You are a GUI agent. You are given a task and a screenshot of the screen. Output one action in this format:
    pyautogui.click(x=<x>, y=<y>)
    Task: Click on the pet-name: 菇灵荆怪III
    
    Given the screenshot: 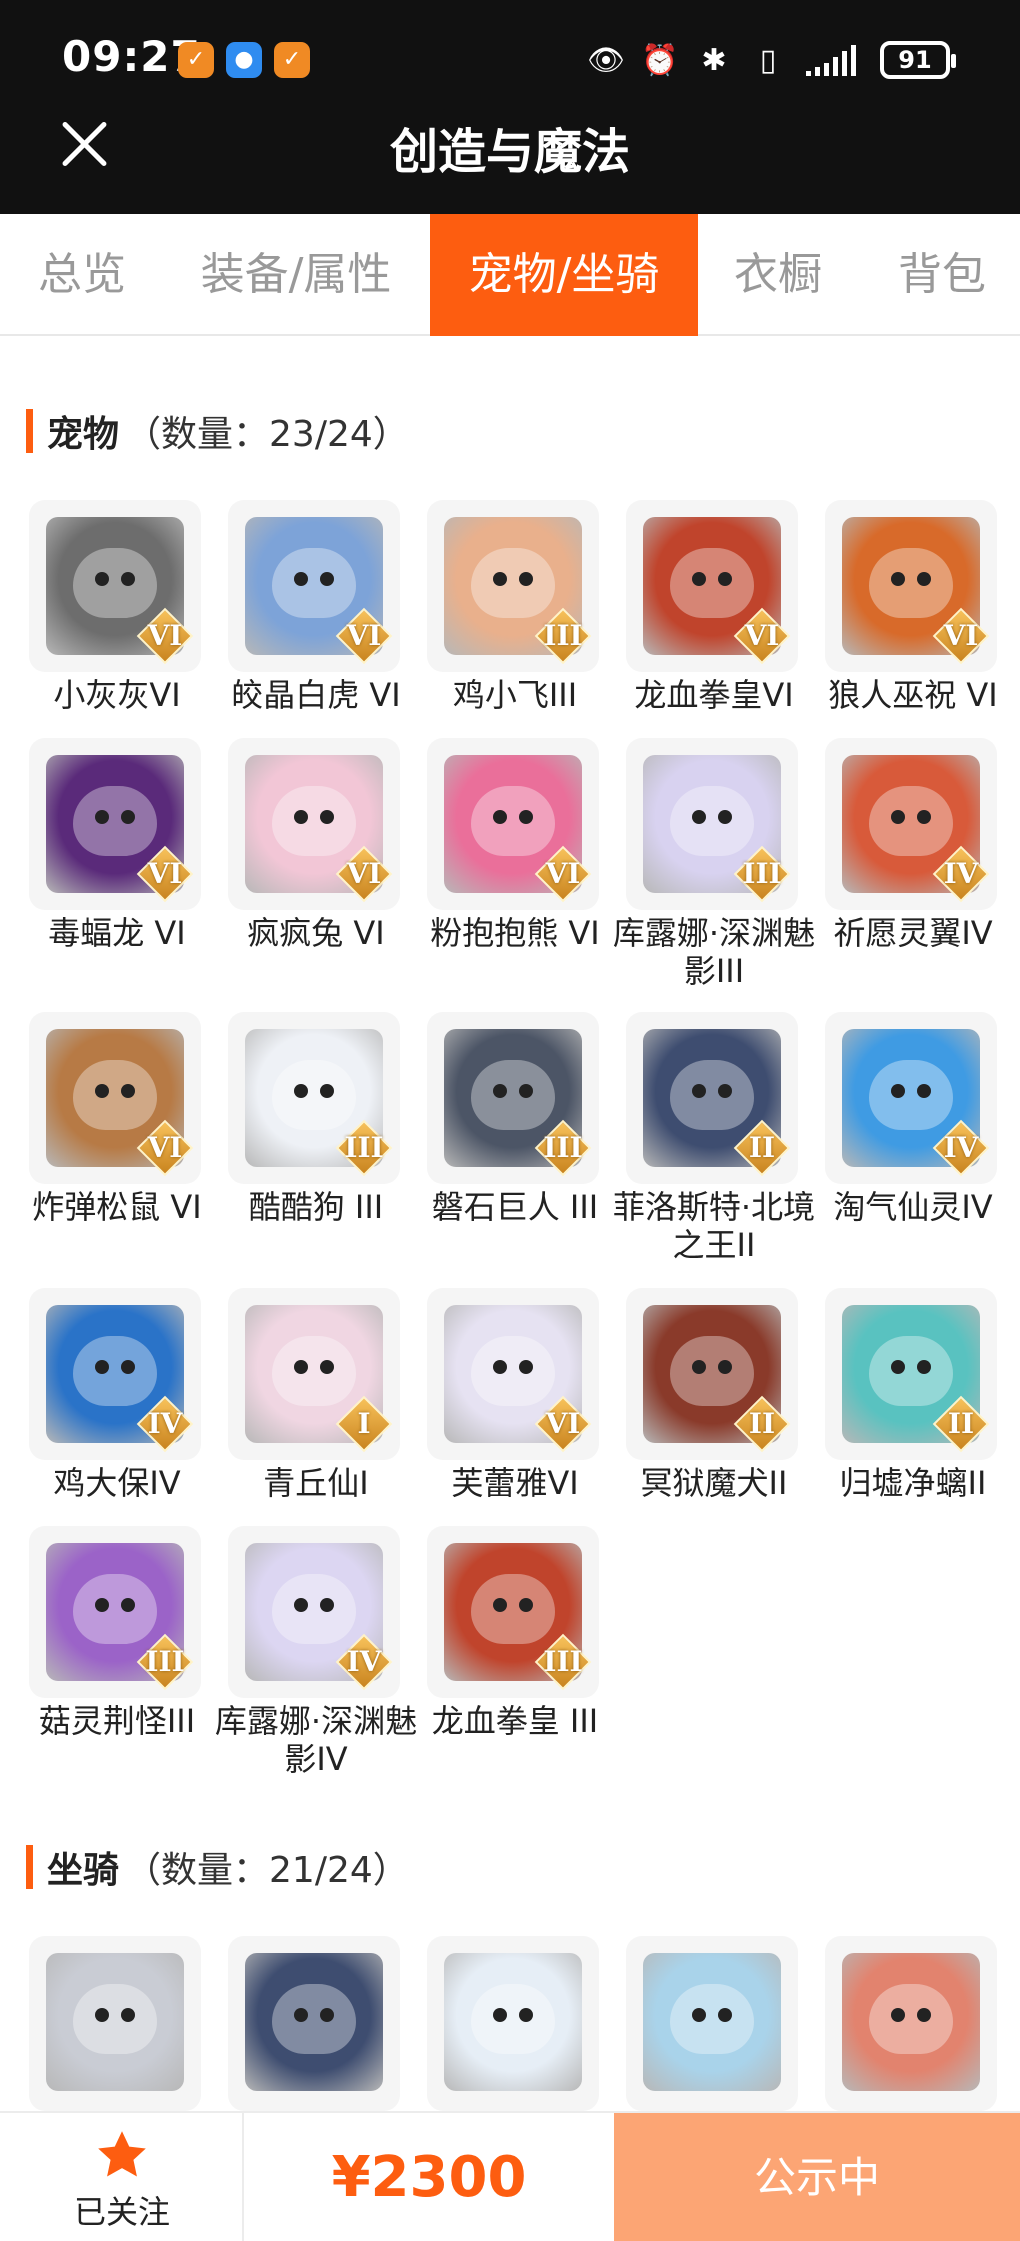 What is the action you would take?
    pyautogui.click(x=117, y=1721)
    